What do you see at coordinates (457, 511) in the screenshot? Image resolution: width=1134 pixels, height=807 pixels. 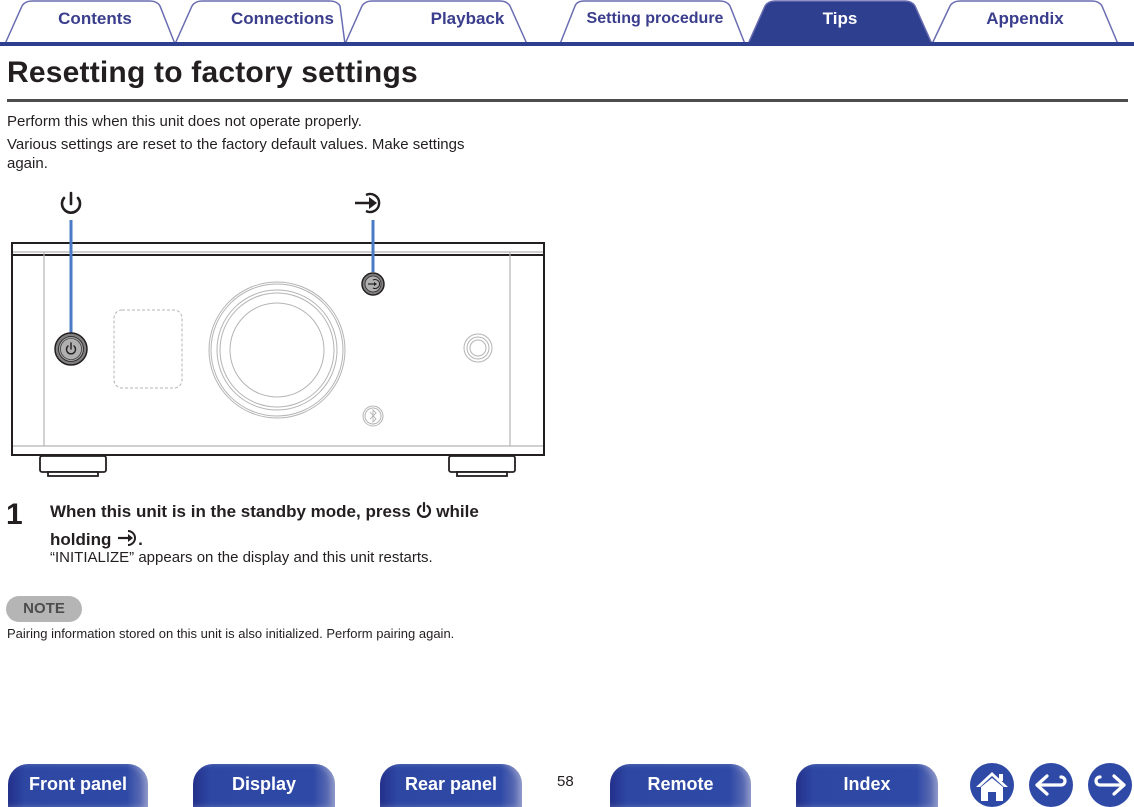 I see `step-text-2: while` at bounding box center [457, 511].